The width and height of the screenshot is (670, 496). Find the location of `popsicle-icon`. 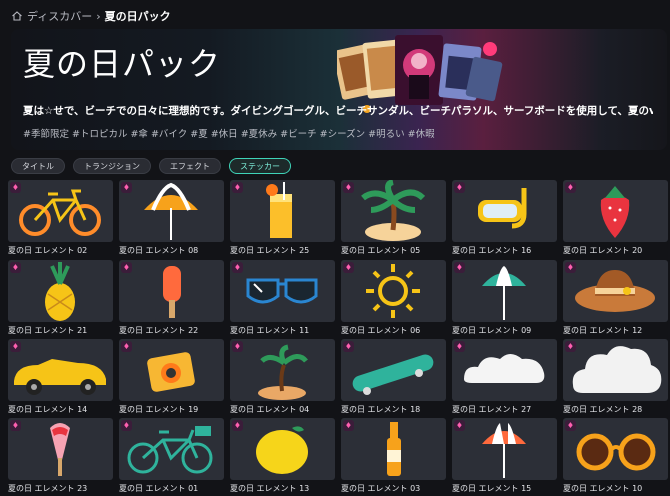

popsicle-icon is located at coordinates (172, 292).